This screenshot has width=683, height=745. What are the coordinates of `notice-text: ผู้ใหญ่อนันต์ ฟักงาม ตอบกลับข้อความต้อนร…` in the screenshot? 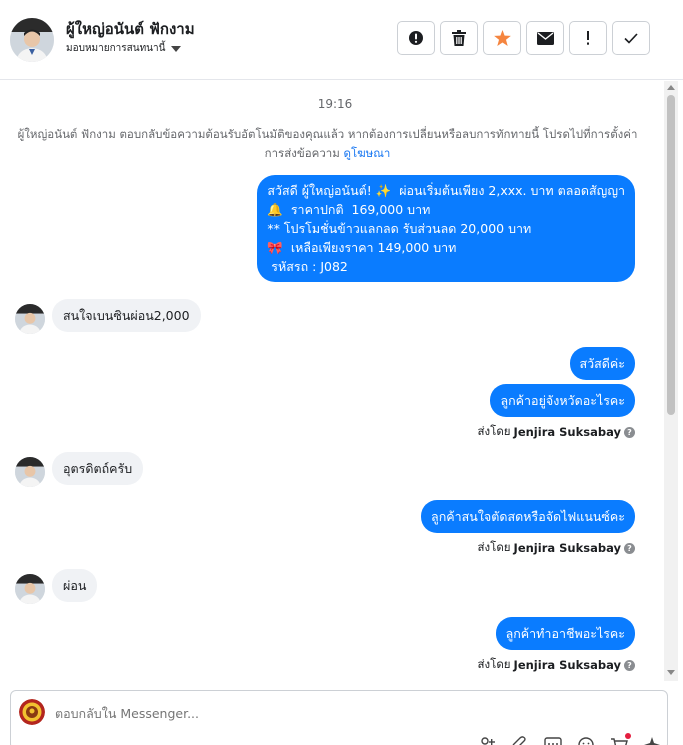 It's located at (327, 143).